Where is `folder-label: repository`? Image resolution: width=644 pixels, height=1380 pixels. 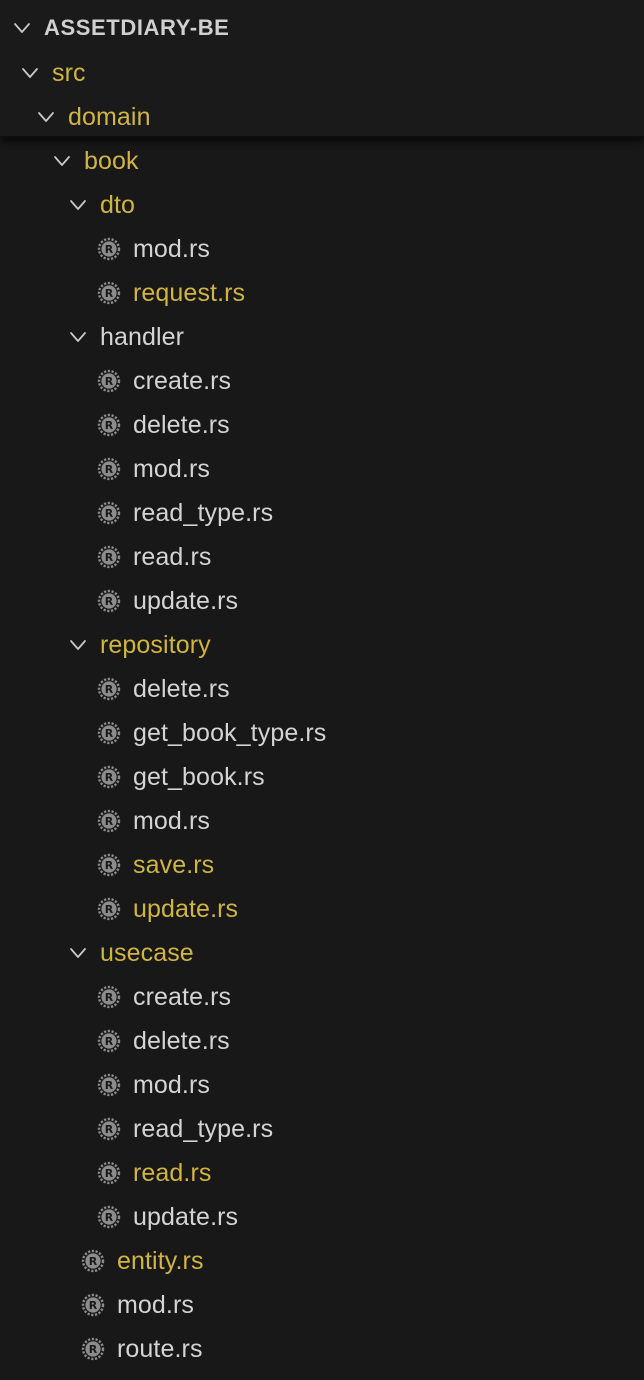 folder-label: repository is located at coordinates (155, 644).